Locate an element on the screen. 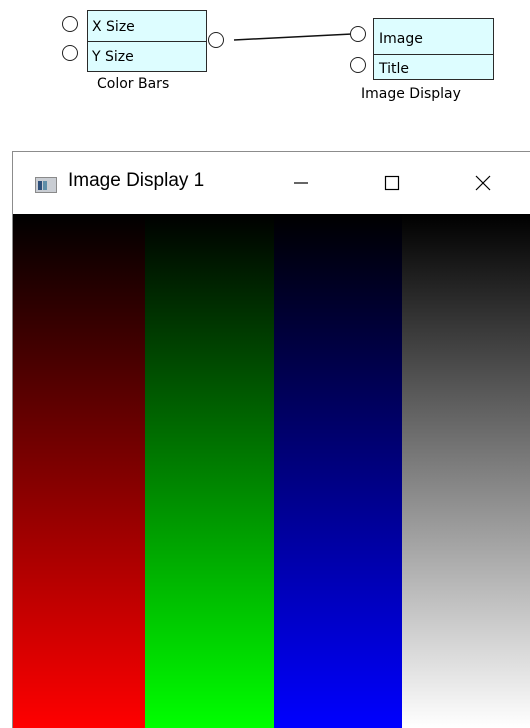  image-port-label: Image is located at coordinates (401, 39).